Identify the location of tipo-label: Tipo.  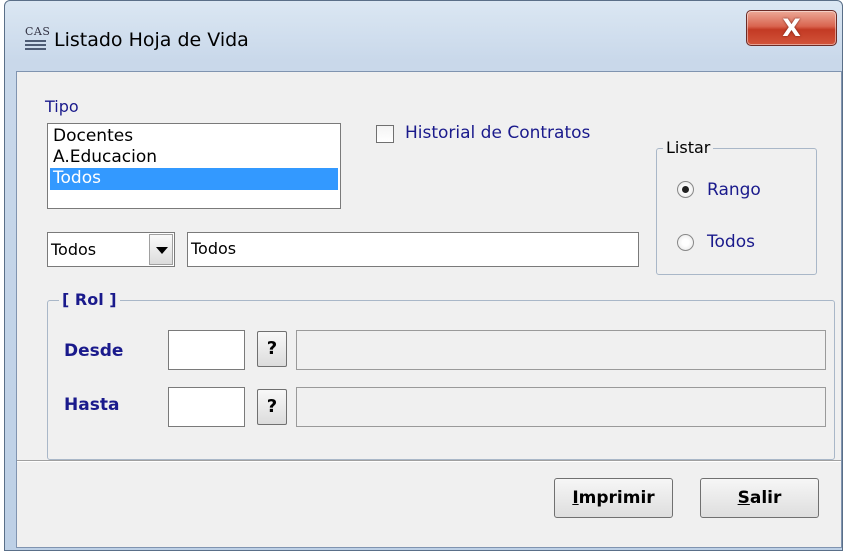
(62, 106).